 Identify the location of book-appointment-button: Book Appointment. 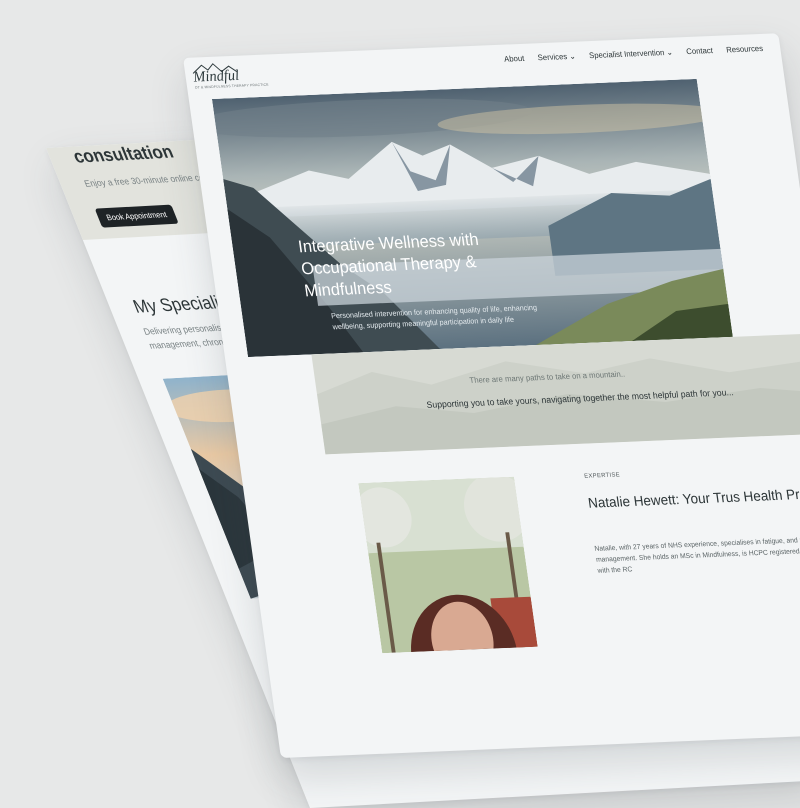
(137, 216).